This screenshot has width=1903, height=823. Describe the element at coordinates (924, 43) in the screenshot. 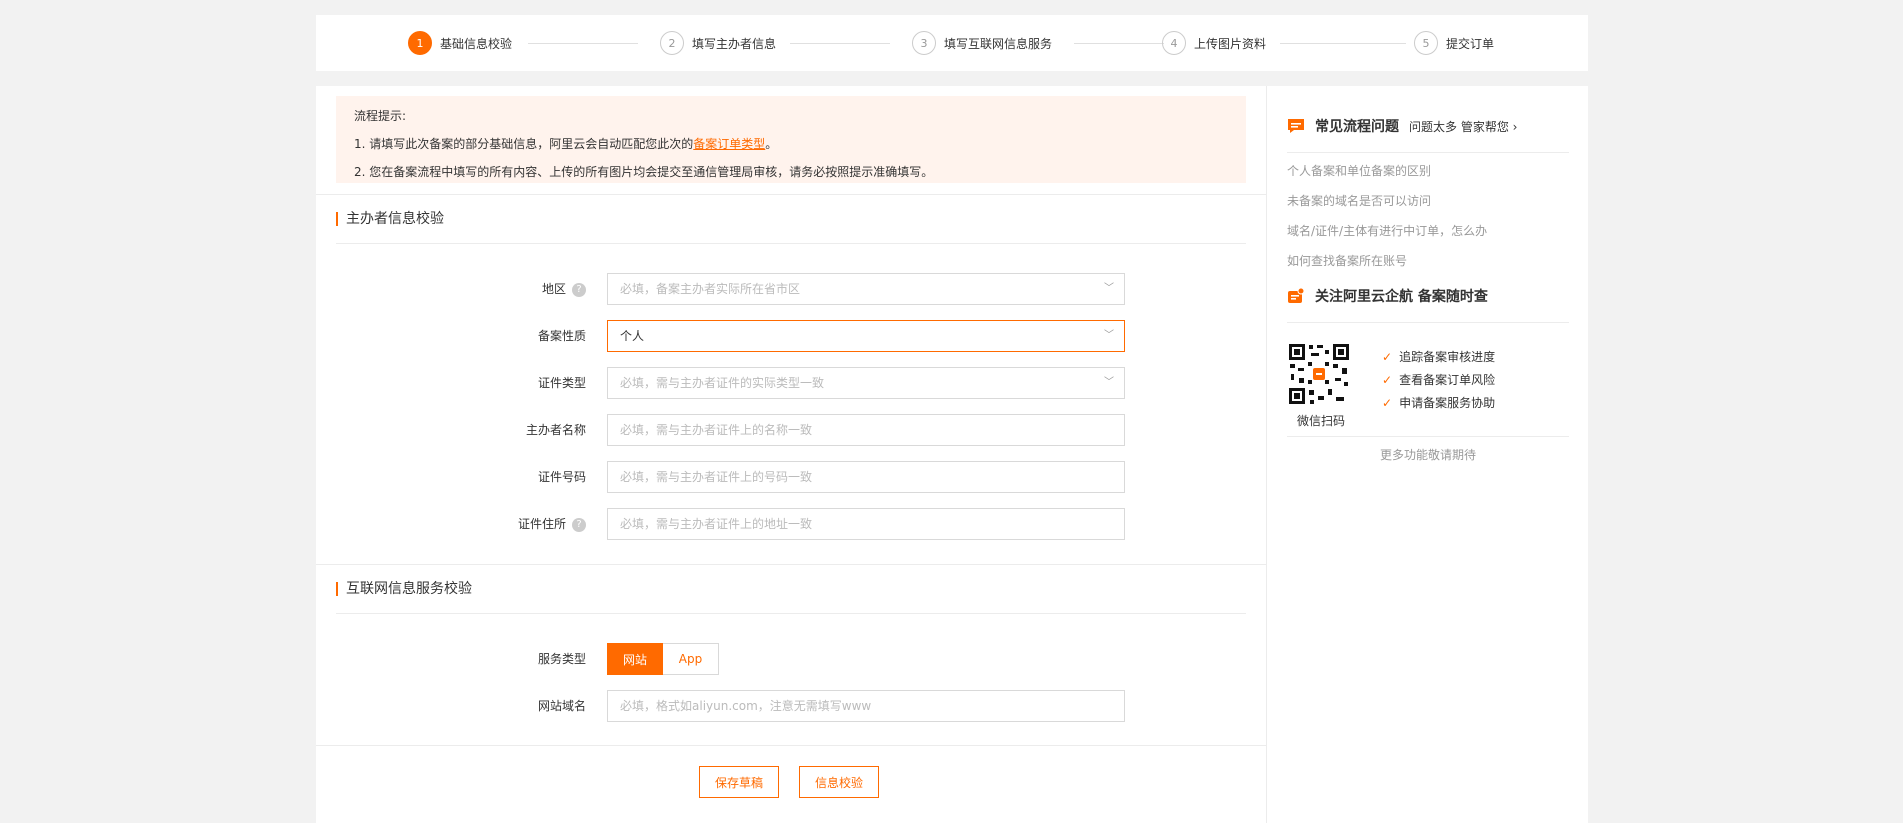

I see `step-number: 3` at that location.